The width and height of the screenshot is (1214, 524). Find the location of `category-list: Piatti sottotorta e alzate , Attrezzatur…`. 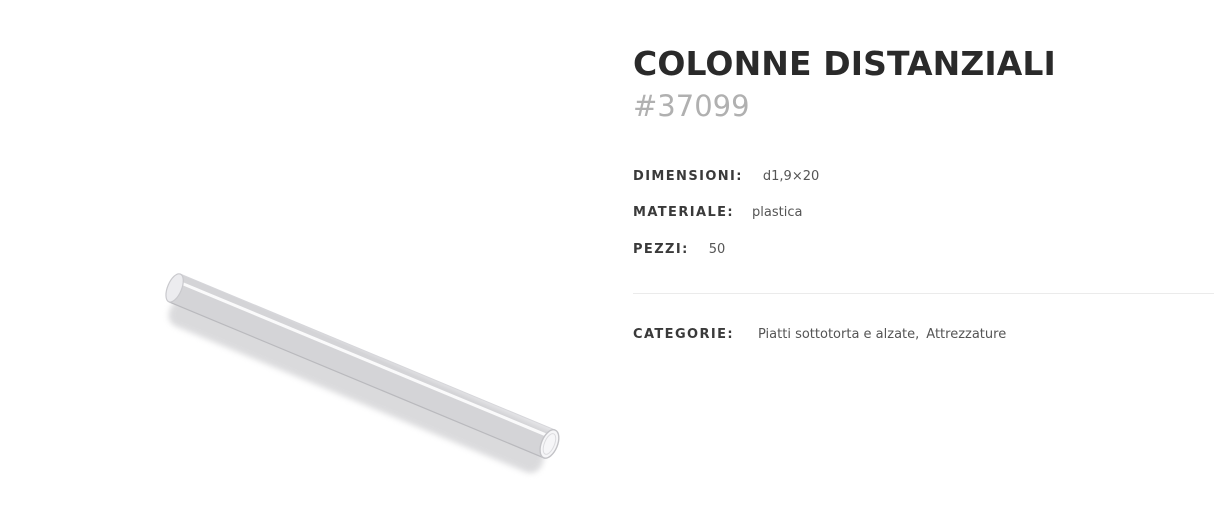

category-list: Piatti sottotorta e alzate , Attrezzatur… is located at coordinates (882, 334).